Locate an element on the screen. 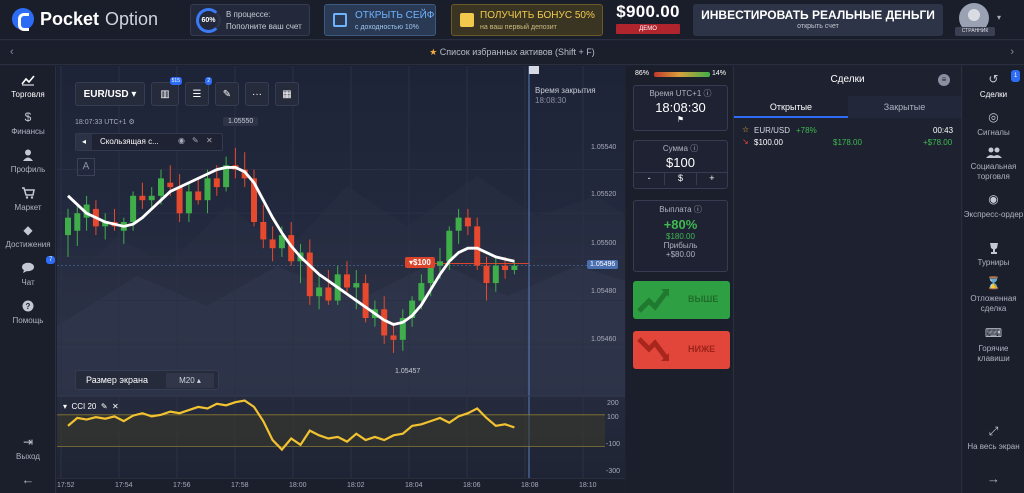 Image resolution: width=1024 pixels, height=493 pixels. screen-size-control: Размер экрана M20 ▴ is located at coordinates (147, 380).